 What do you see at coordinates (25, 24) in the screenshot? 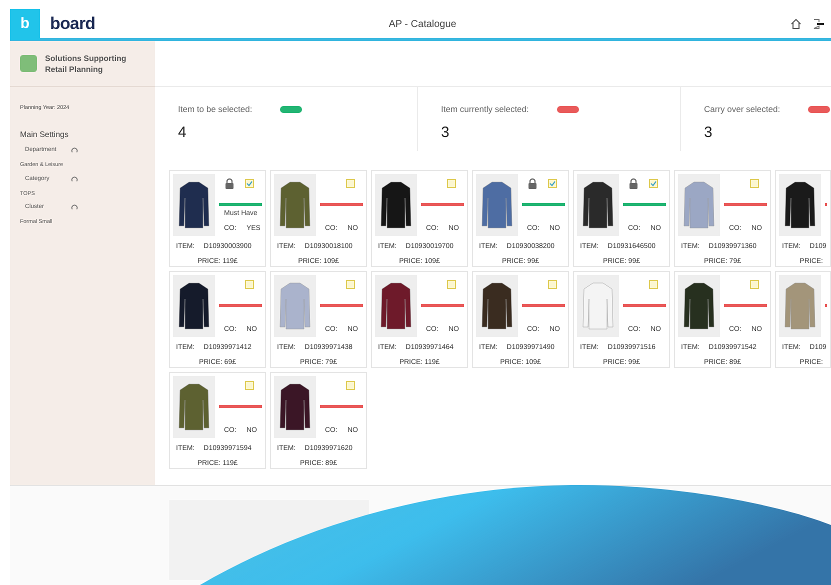
I see `logo-mark: b` at bounding box center [25, 24].